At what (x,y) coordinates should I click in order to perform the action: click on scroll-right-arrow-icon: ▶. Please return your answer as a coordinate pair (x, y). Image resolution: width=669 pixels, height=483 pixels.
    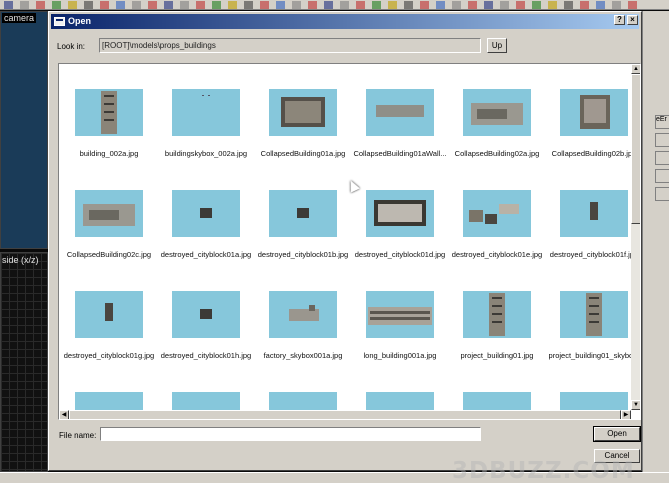
    Looking at the image, I should click on (626, 414).